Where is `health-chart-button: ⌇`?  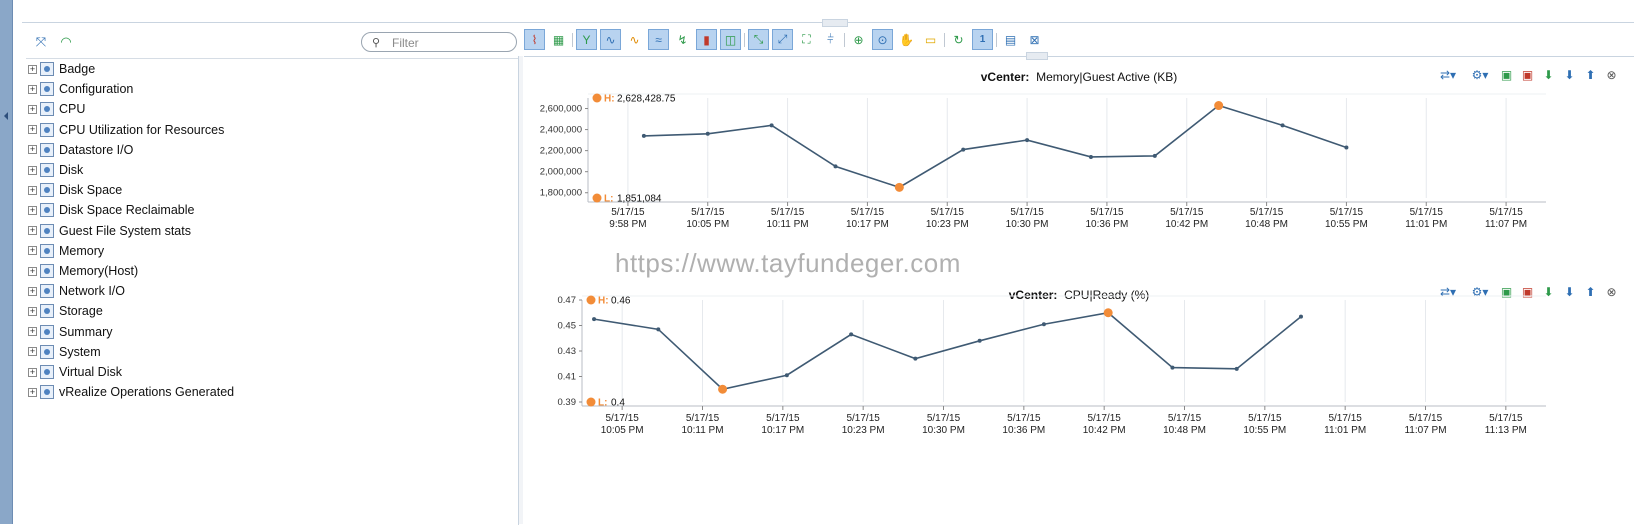 health-chart-button: ⌇ is located at coordinates (534, 39).